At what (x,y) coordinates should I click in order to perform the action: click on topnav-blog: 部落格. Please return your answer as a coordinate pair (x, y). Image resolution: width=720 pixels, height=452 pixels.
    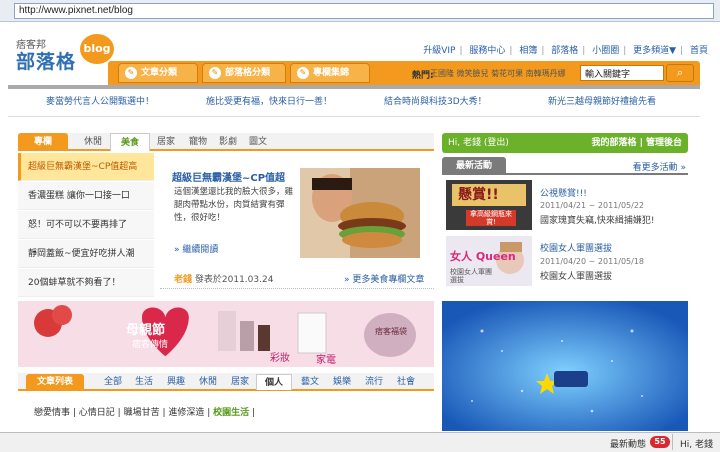
    Looking at the image, I should click on (564, 51).